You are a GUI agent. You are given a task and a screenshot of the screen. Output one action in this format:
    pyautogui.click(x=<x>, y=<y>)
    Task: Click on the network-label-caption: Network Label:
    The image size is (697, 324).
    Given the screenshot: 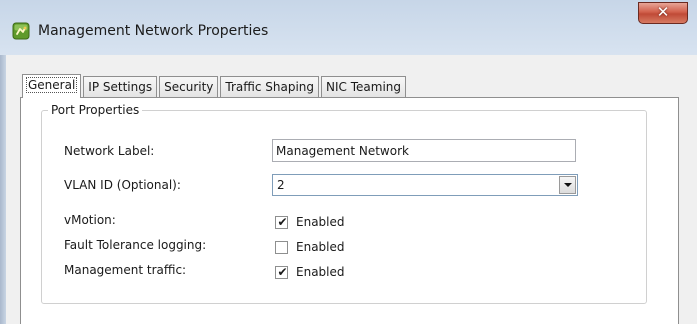 What is the action you would take?
    pyautogui.click(x=109, y=151)
    